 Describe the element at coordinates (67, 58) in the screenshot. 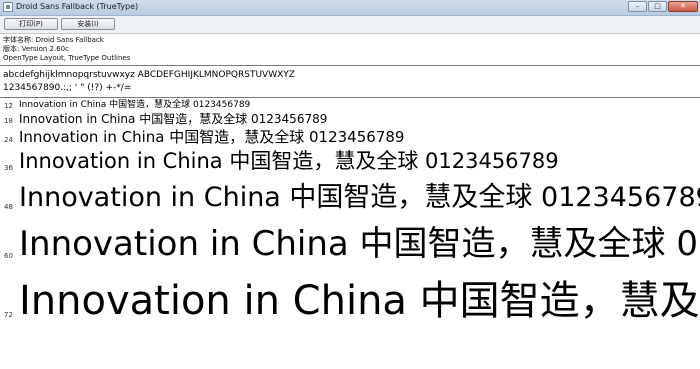

I see `font-type-line: OpenType Layout, TrueType Outlines` at that location.